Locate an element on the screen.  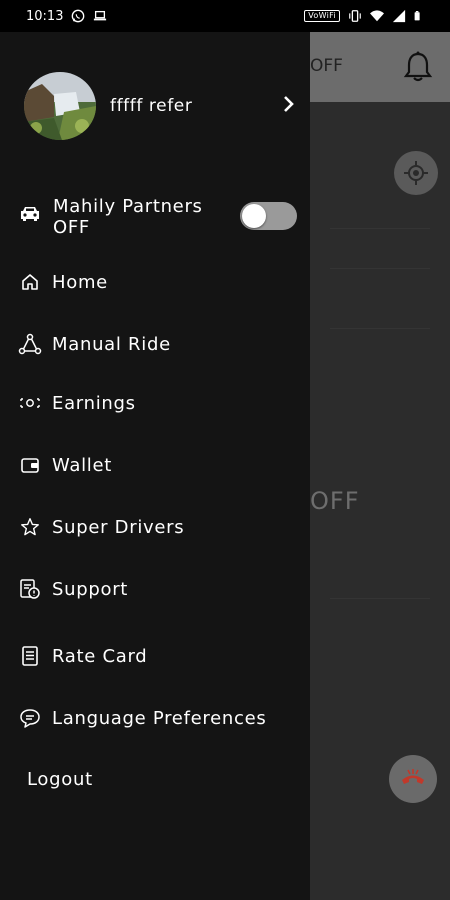
support-icon is located at coordinates (30, 589).